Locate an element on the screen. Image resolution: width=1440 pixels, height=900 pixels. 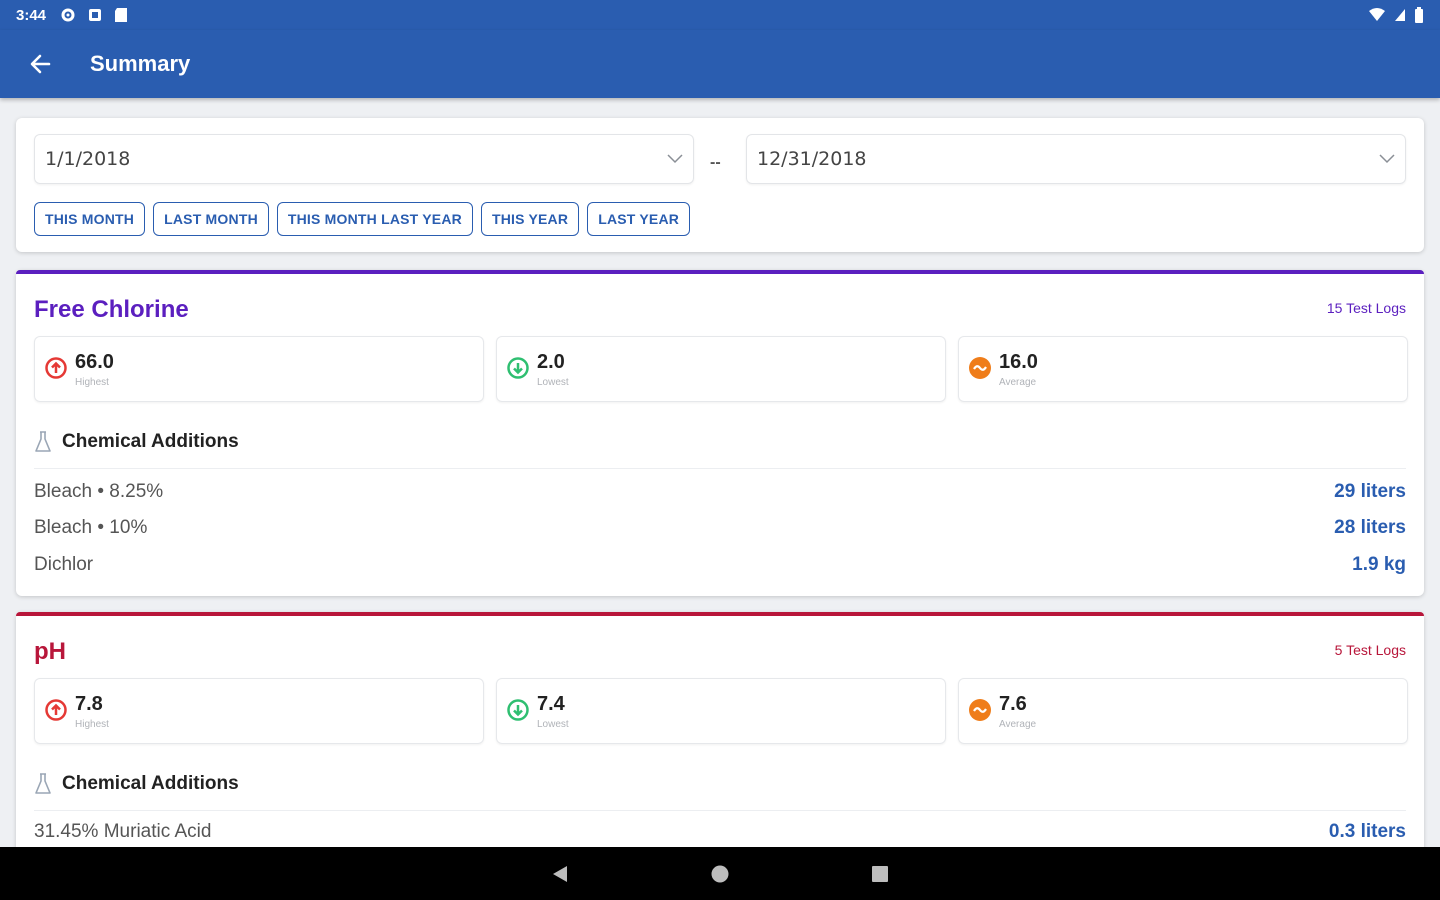
system-navigation-bar is located at coordinates (720, 873).